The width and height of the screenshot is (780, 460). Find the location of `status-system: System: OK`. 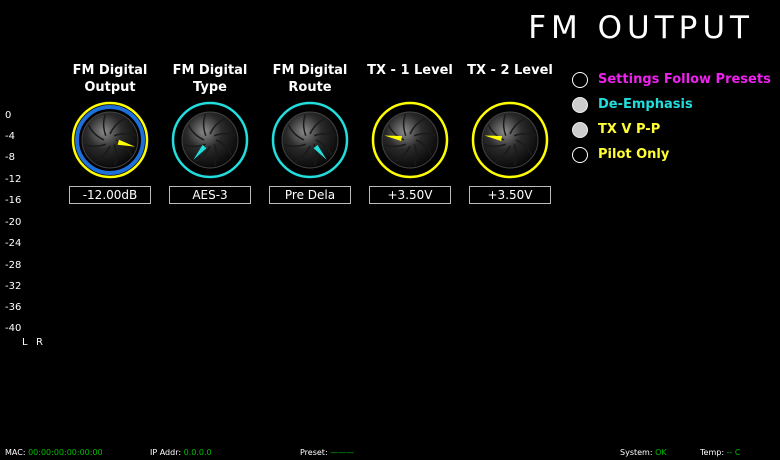

status-system: System: OK is located at coordinates (643, 452).